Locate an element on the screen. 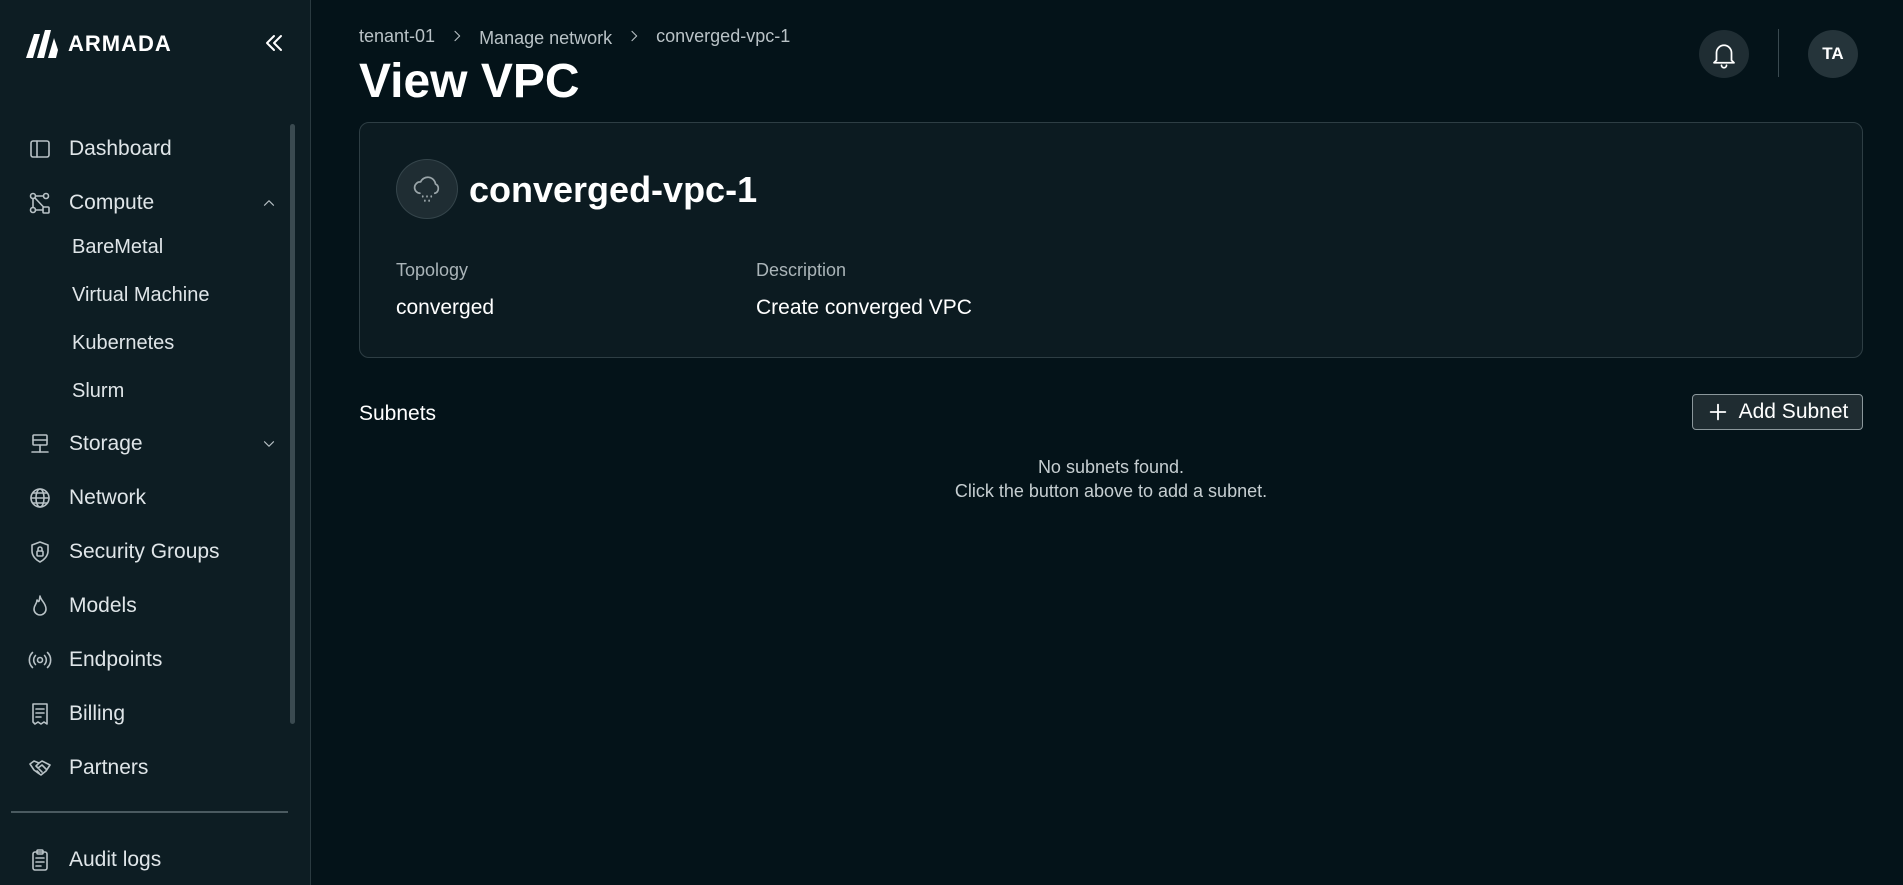  flame-icon is located at coordinates (40, 606).